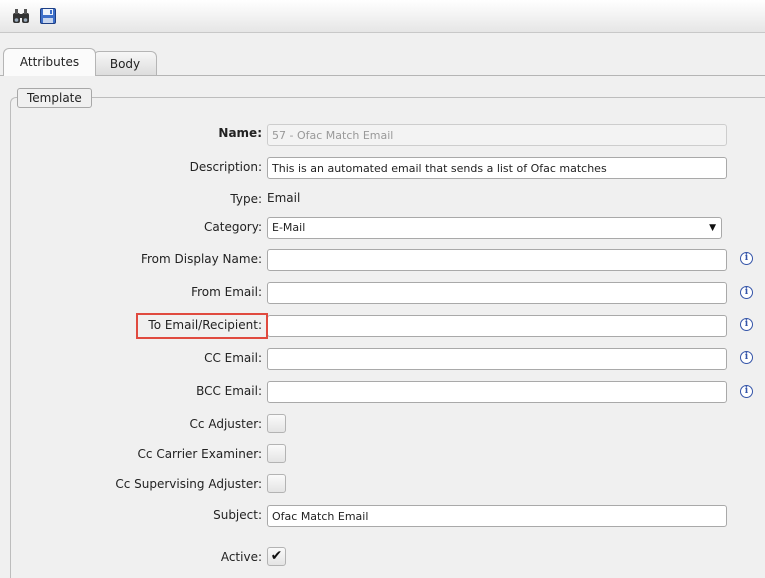 The height and width of the screenshot is (578, 765). What do you see at coordinates (382, 62) in the screenshot?
I see `tab-strip: Attributes Body` at bounding box center [382, 62].